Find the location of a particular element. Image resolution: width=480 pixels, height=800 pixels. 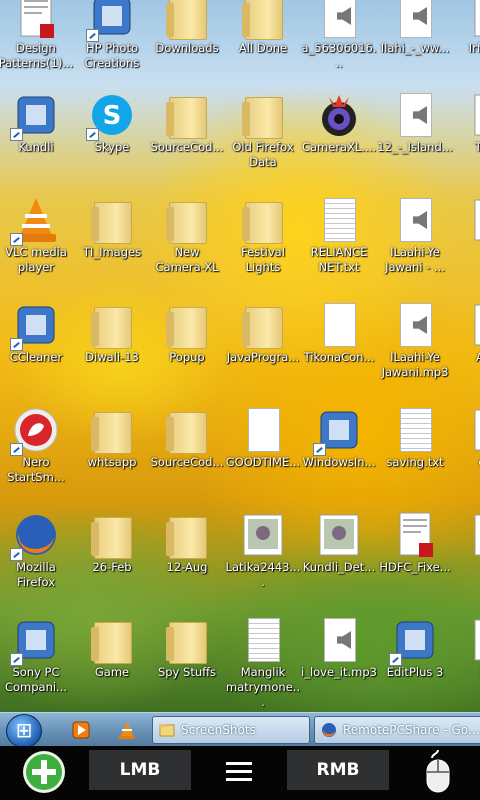

desktop-icon: New Camera-XL is located at coordinates (187, 235).